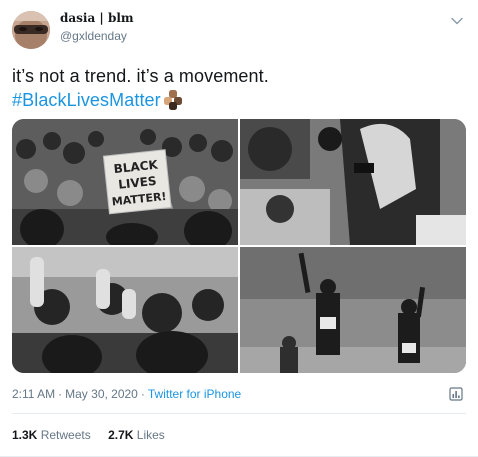 The height and width of the screenshot is (457, 478). I want to click on tweet-stats: 1.3K Retweets 2.7K Likes, so click(95, 435).